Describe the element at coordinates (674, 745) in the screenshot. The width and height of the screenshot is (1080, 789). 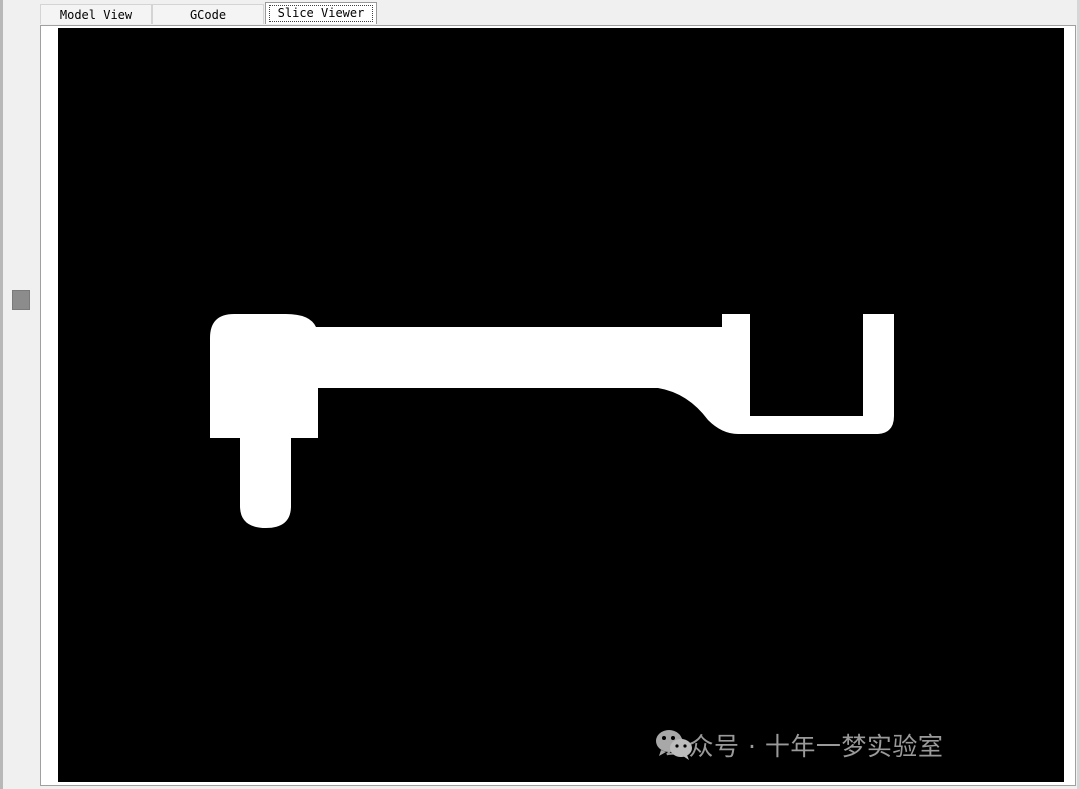
I see `wechat-icon` at that location.